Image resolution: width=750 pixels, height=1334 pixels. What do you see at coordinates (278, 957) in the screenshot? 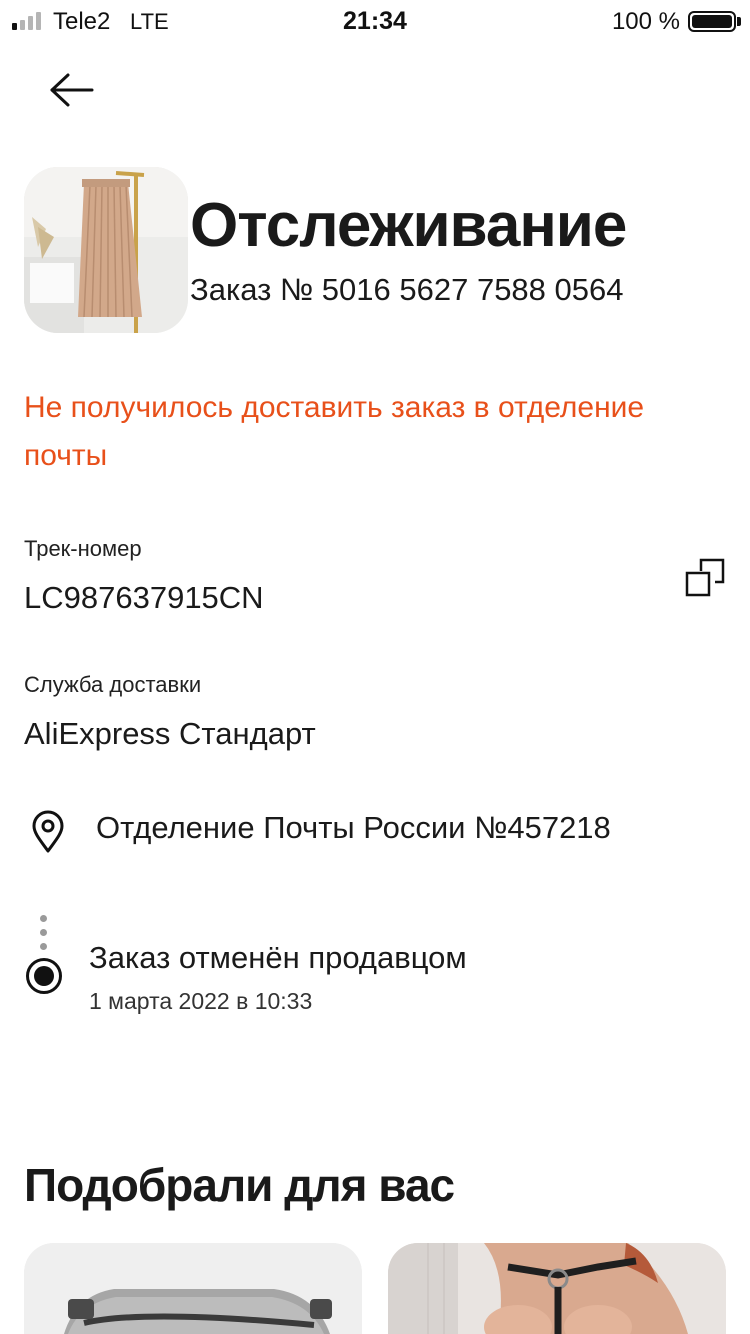
I see `timeline-event-title: Заказ отменён продавцом` at bounding box center [278, 957].